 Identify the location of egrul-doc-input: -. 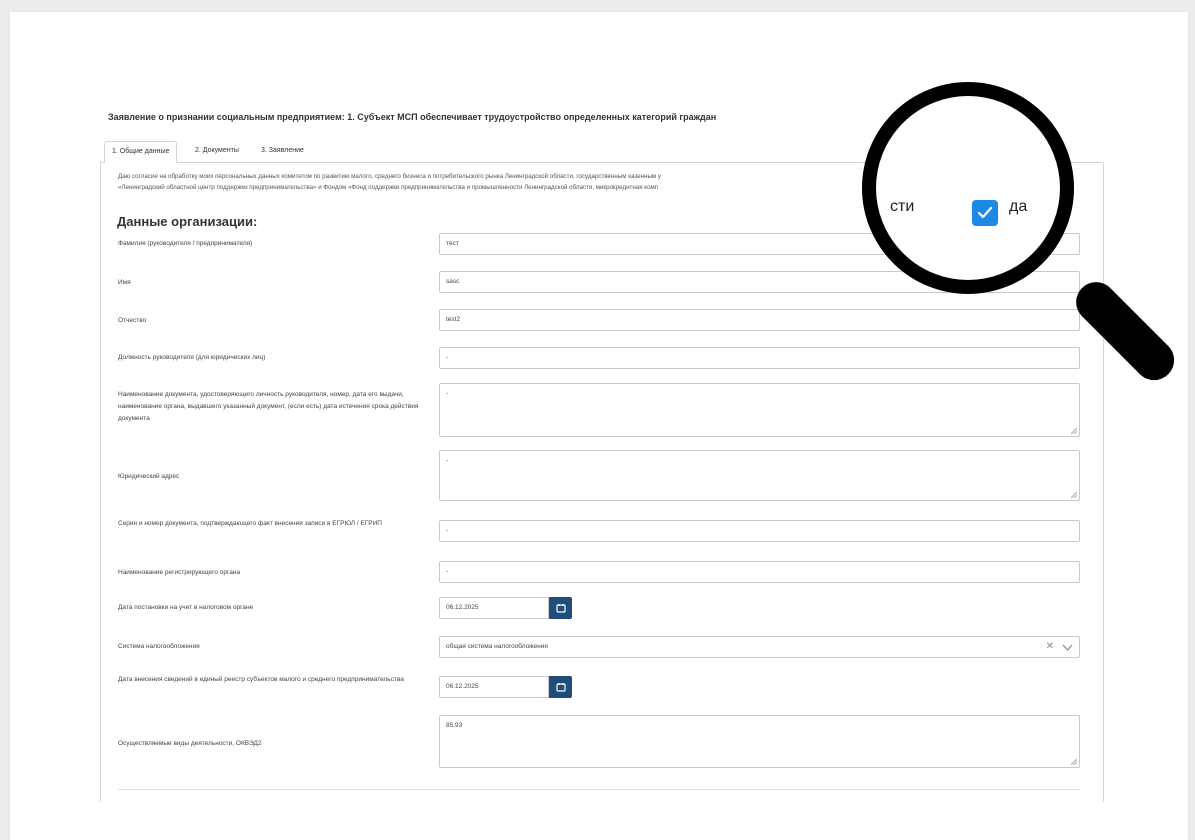
(759, 531).